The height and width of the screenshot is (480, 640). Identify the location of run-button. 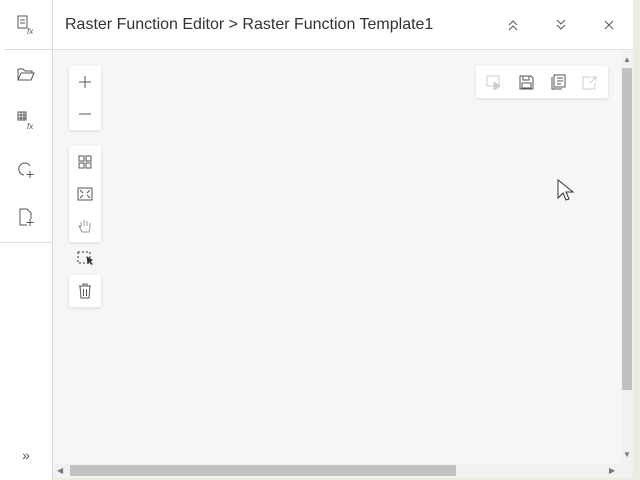
(494, 82).